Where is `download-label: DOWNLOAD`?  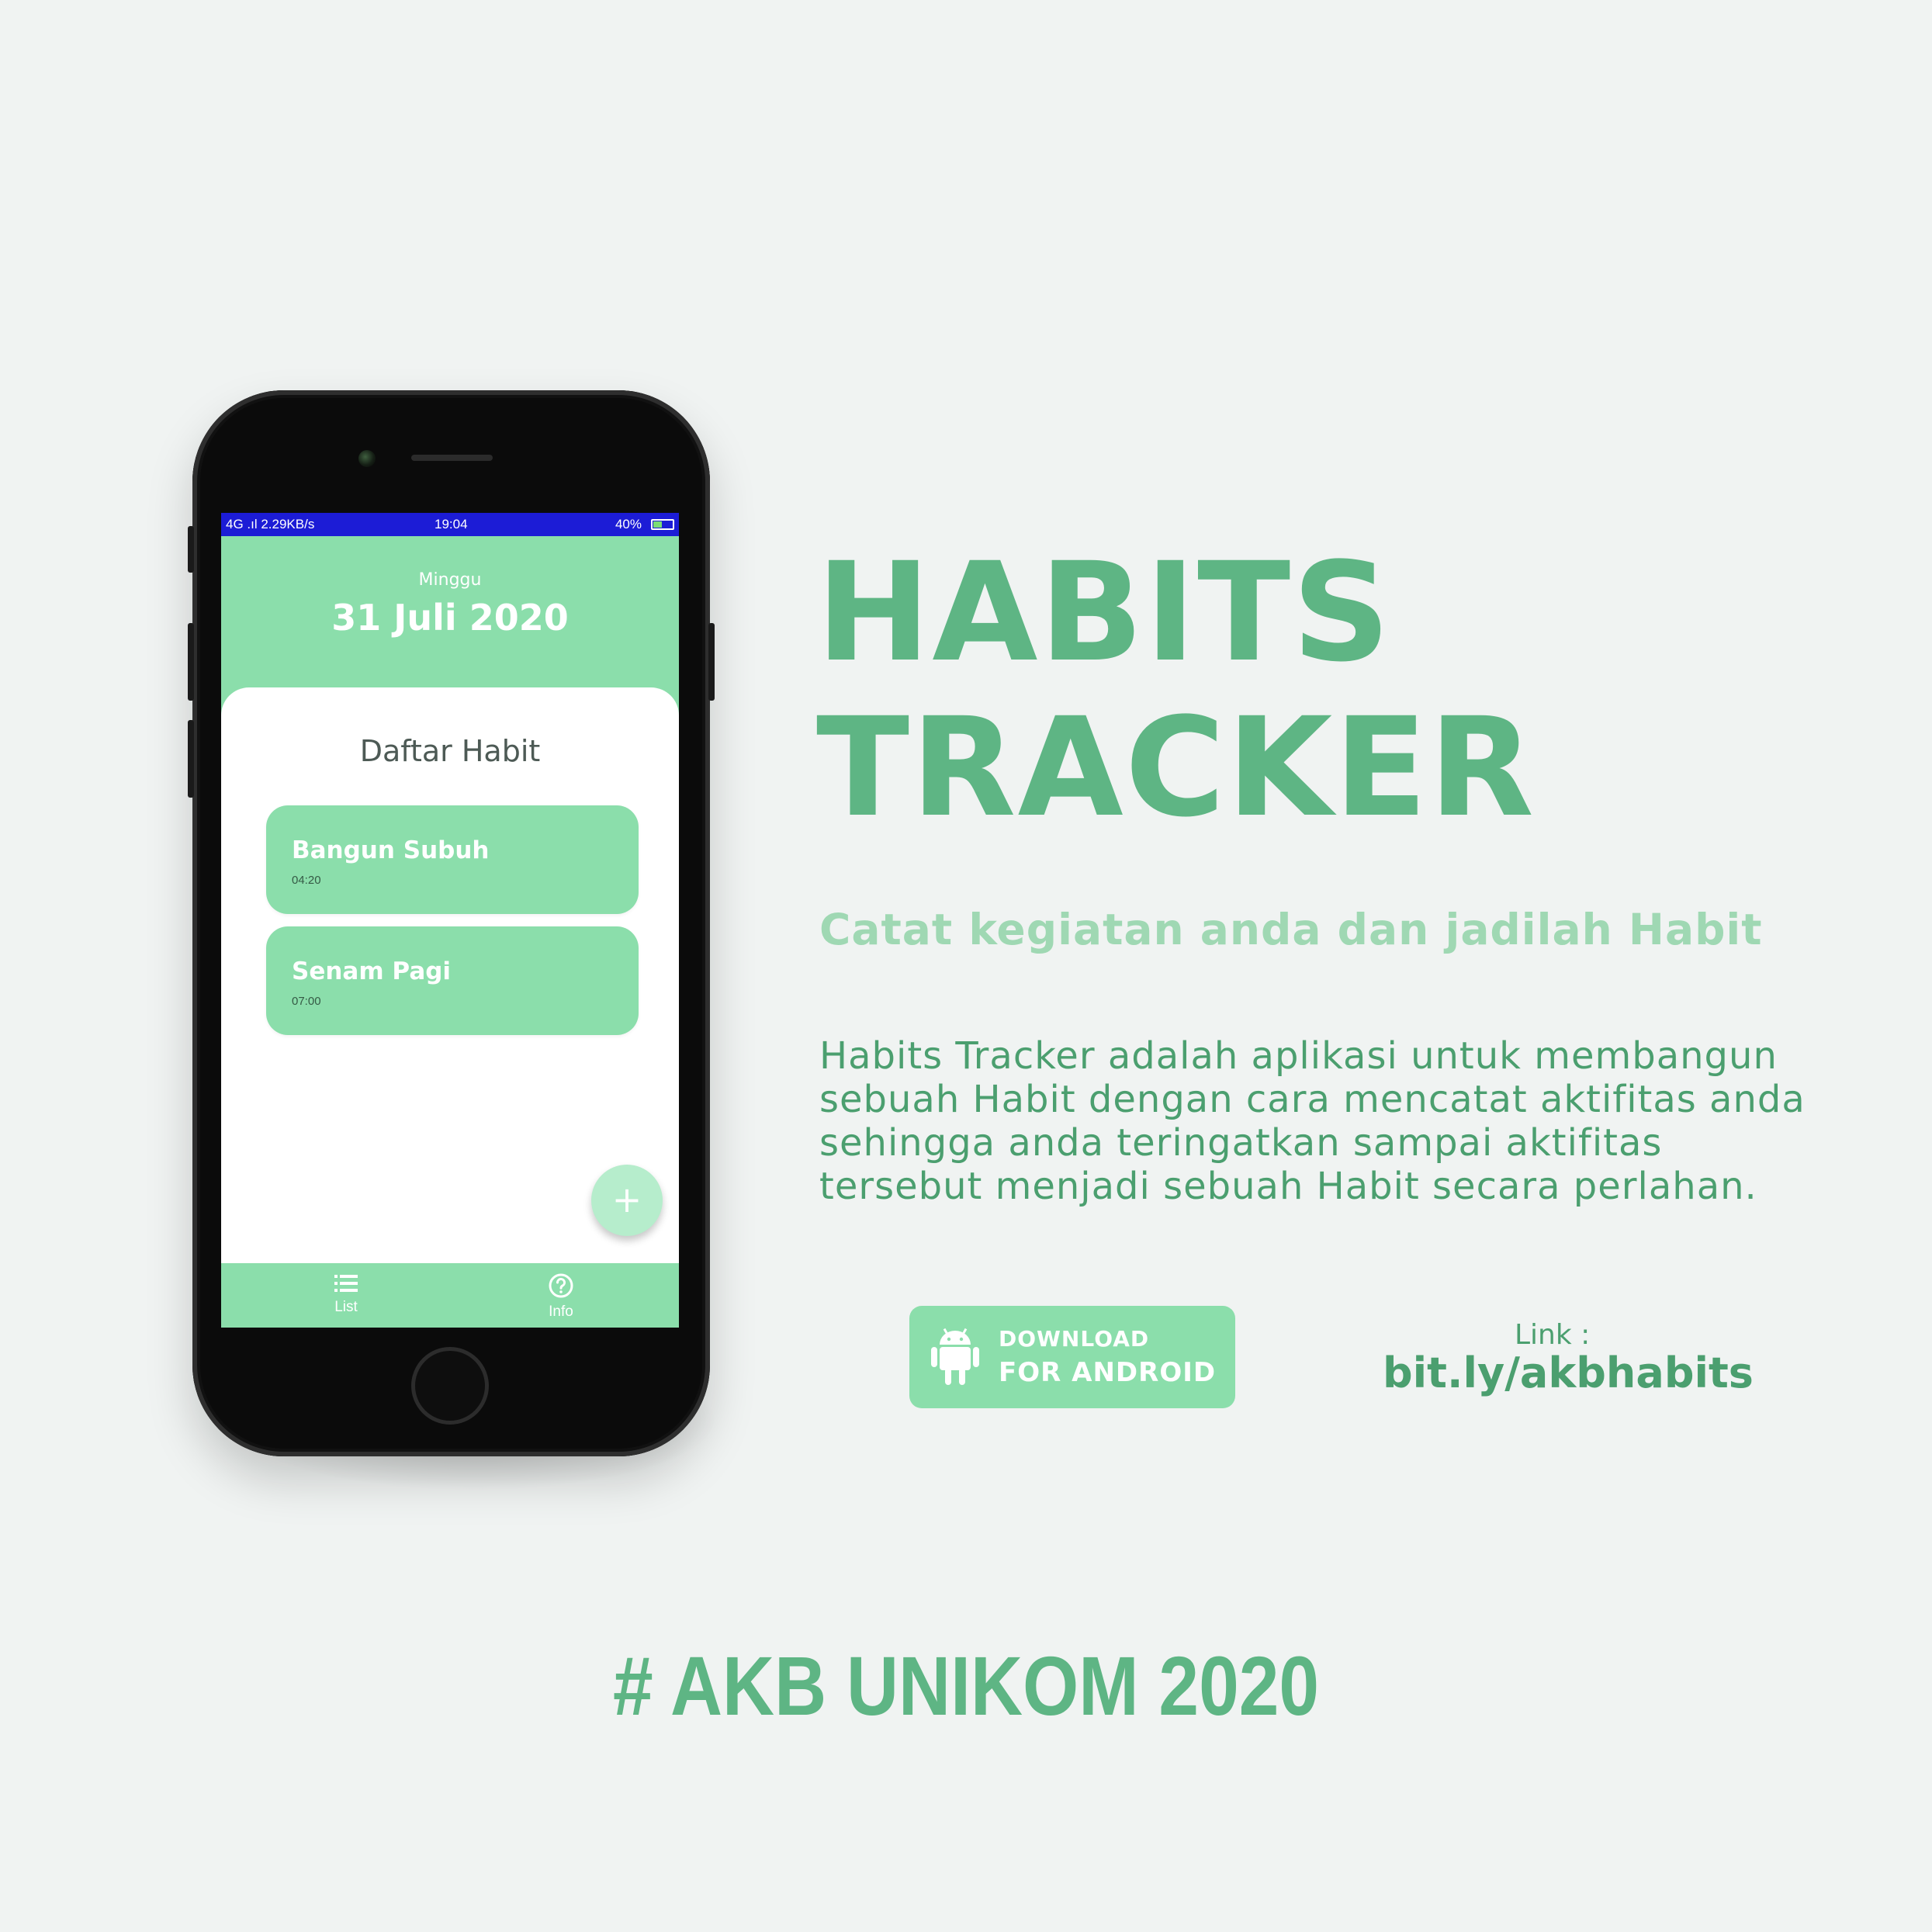
download-label: DOWNLOAD is located at coordinates (1074, 1339).